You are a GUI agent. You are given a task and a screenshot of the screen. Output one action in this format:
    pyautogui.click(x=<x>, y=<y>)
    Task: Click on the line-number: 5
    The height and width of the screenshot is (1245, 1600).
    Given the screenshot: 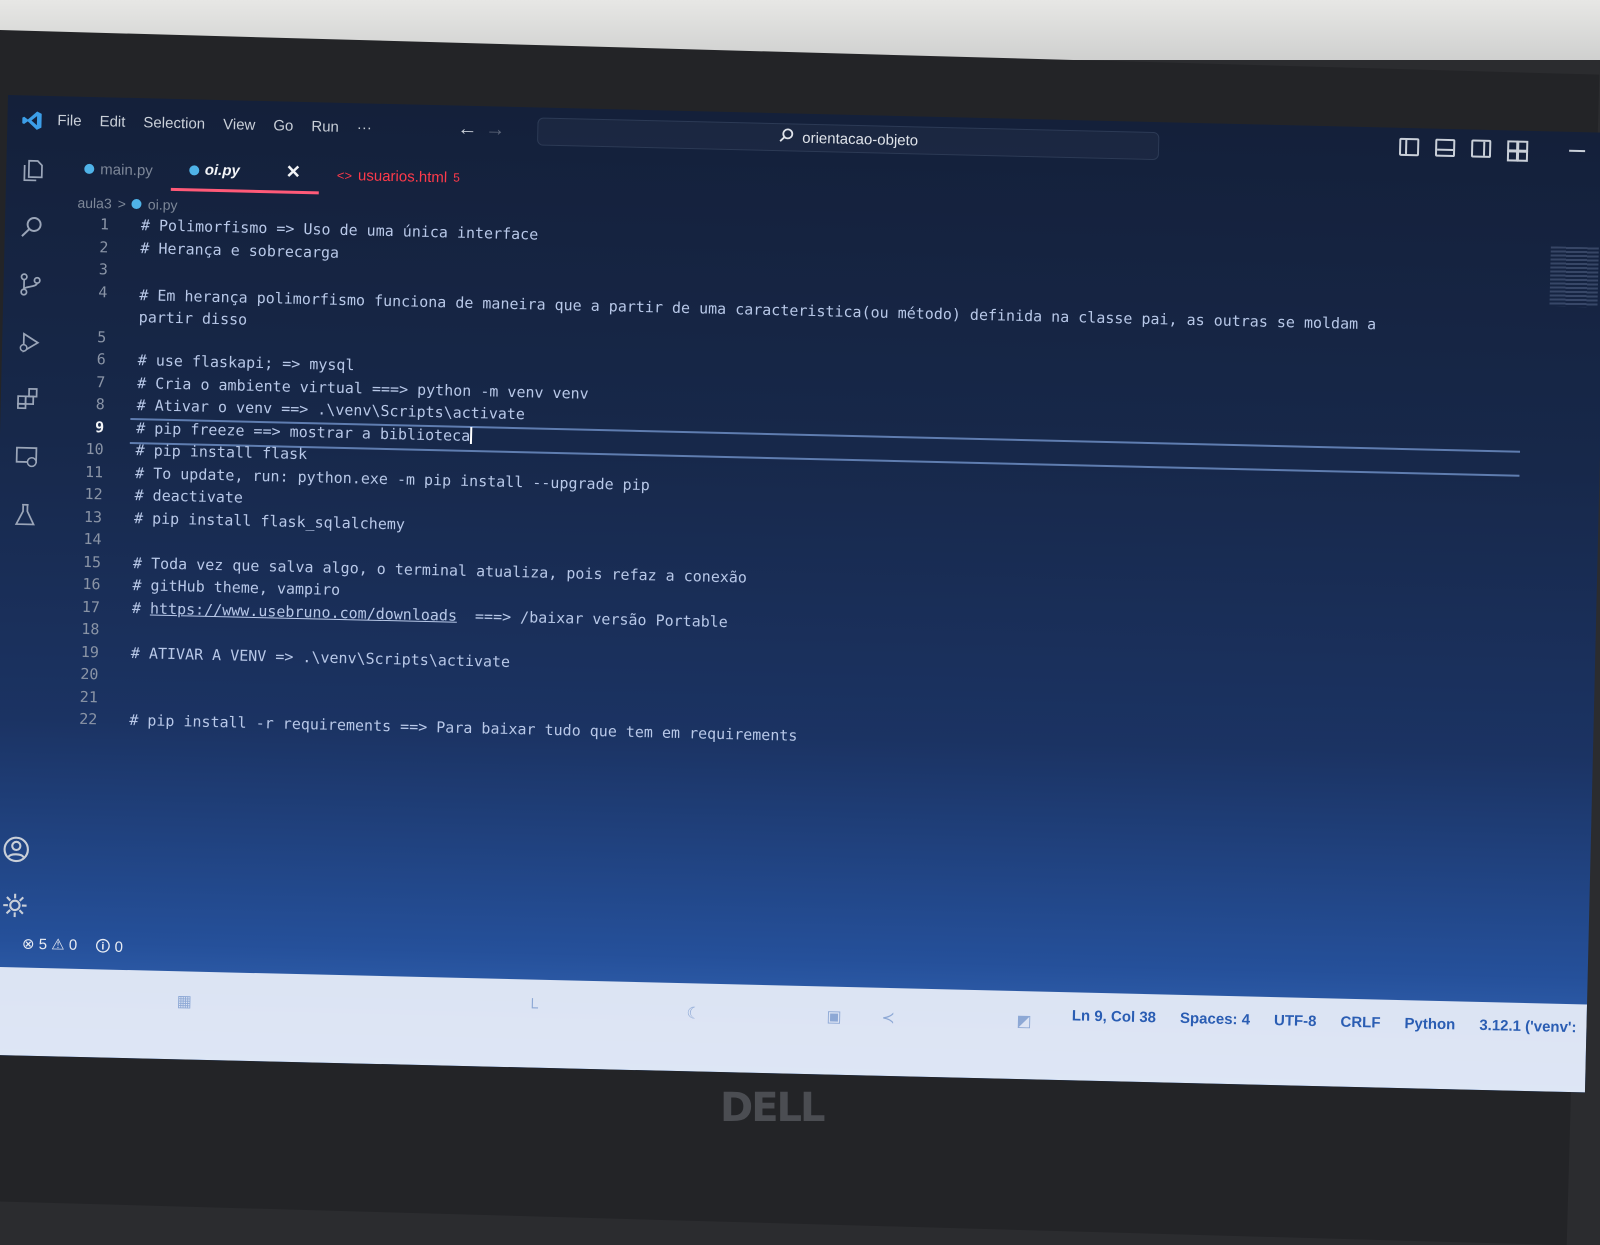 What is the action you would take?
    pyautogui.click(x=102, y=336)
    